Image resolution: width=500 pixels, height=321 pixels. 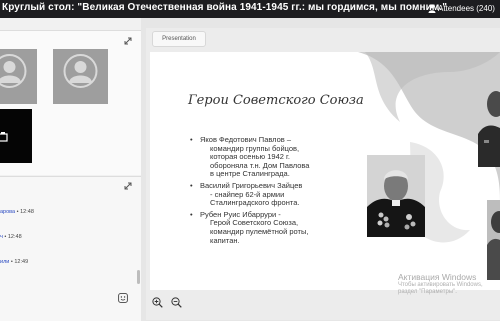 What do you see at coordinates (440, 285) in the screenshot?
I see `watermark-text: Чтобы активировать Windows,` at bounding box center [440, 285].